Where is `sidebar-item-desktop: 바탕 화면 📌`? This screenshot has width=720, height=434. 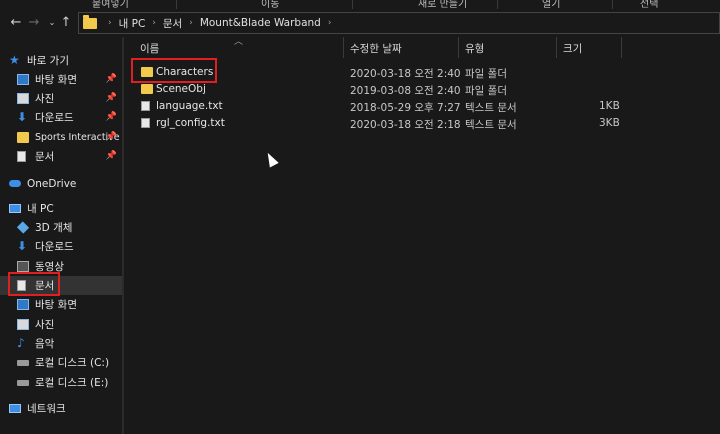
sidebar-item-desktop: 바탕 화면 📌 is located at coordinates (61, 79).